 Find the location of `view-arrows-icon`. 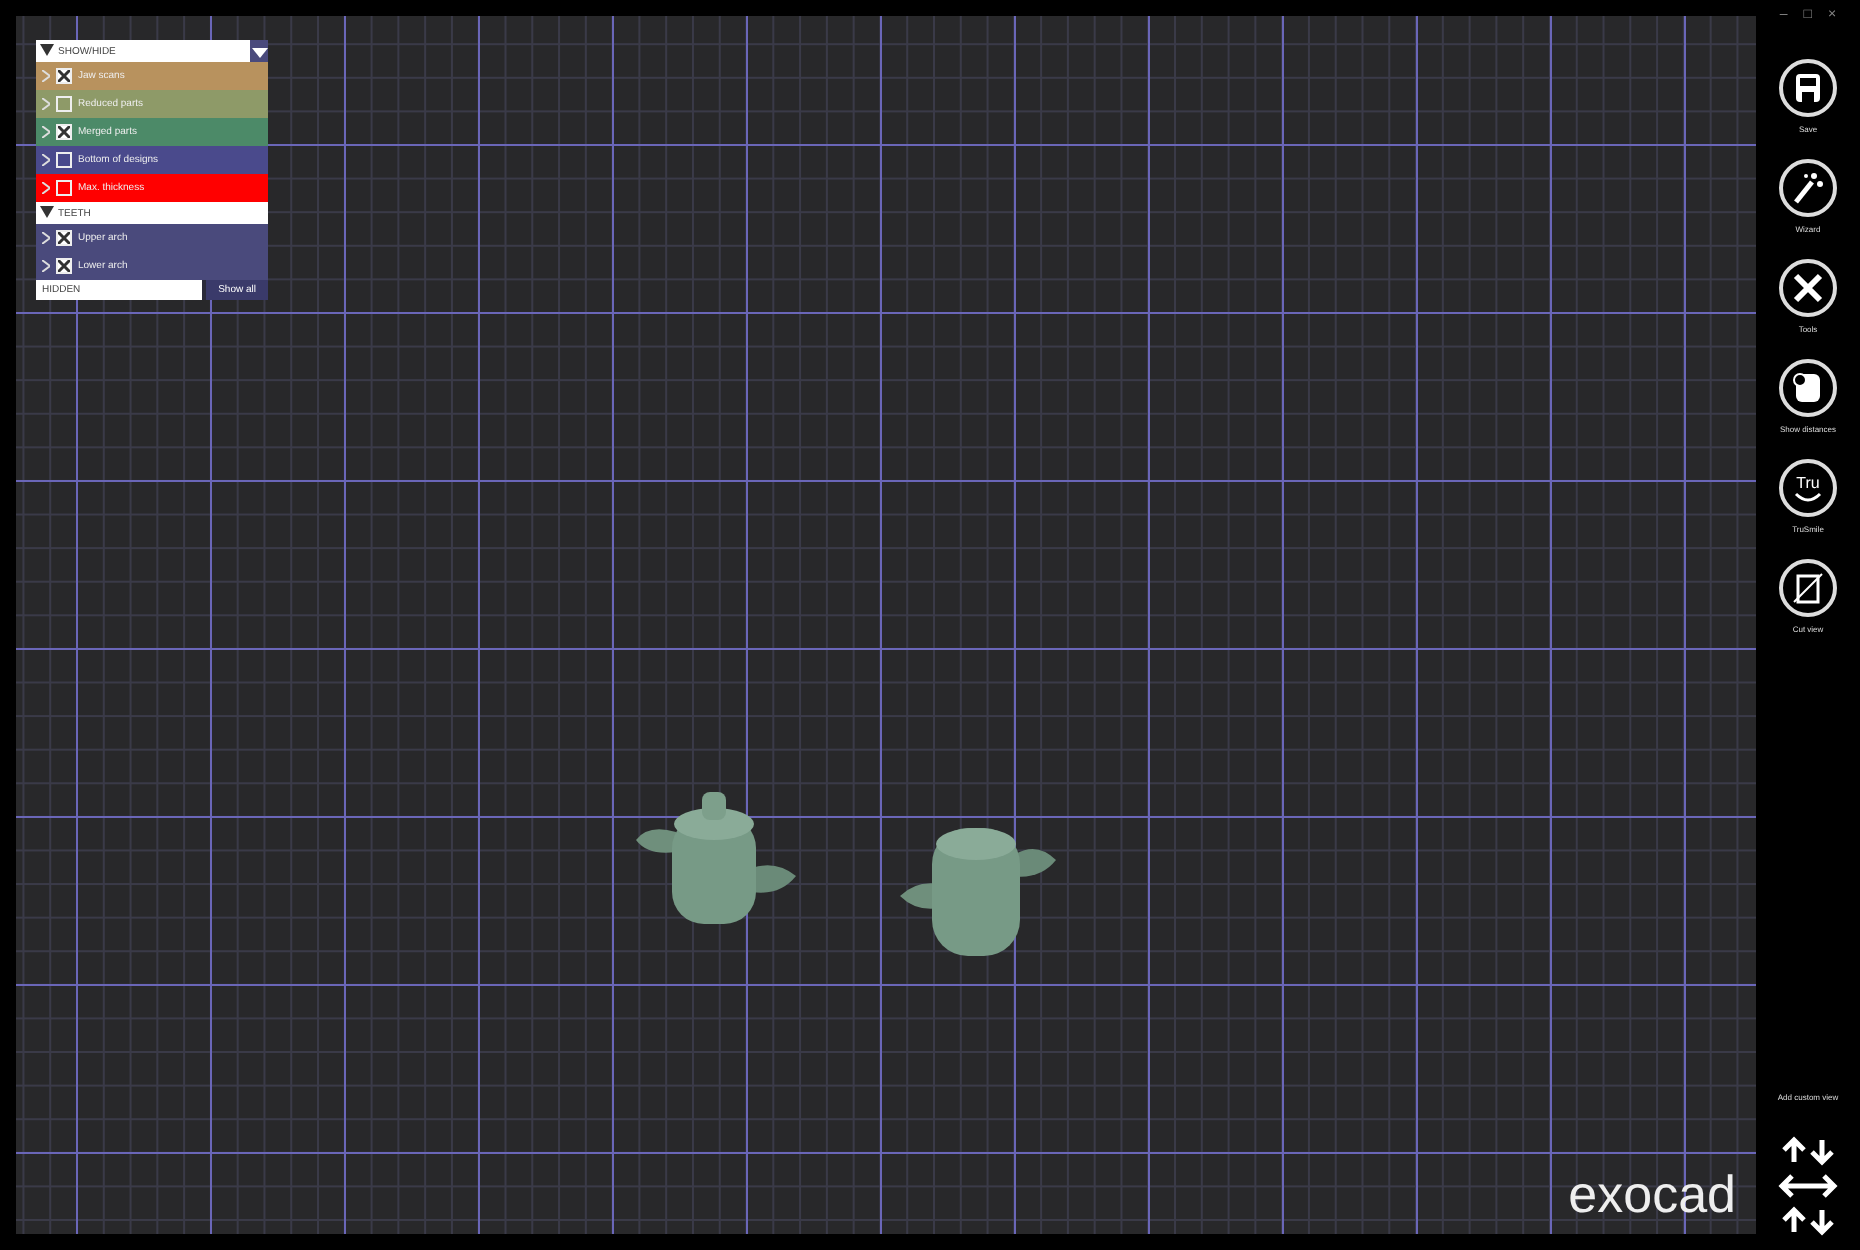

view-arrows-icon is located at coordinates (1808, 1186).